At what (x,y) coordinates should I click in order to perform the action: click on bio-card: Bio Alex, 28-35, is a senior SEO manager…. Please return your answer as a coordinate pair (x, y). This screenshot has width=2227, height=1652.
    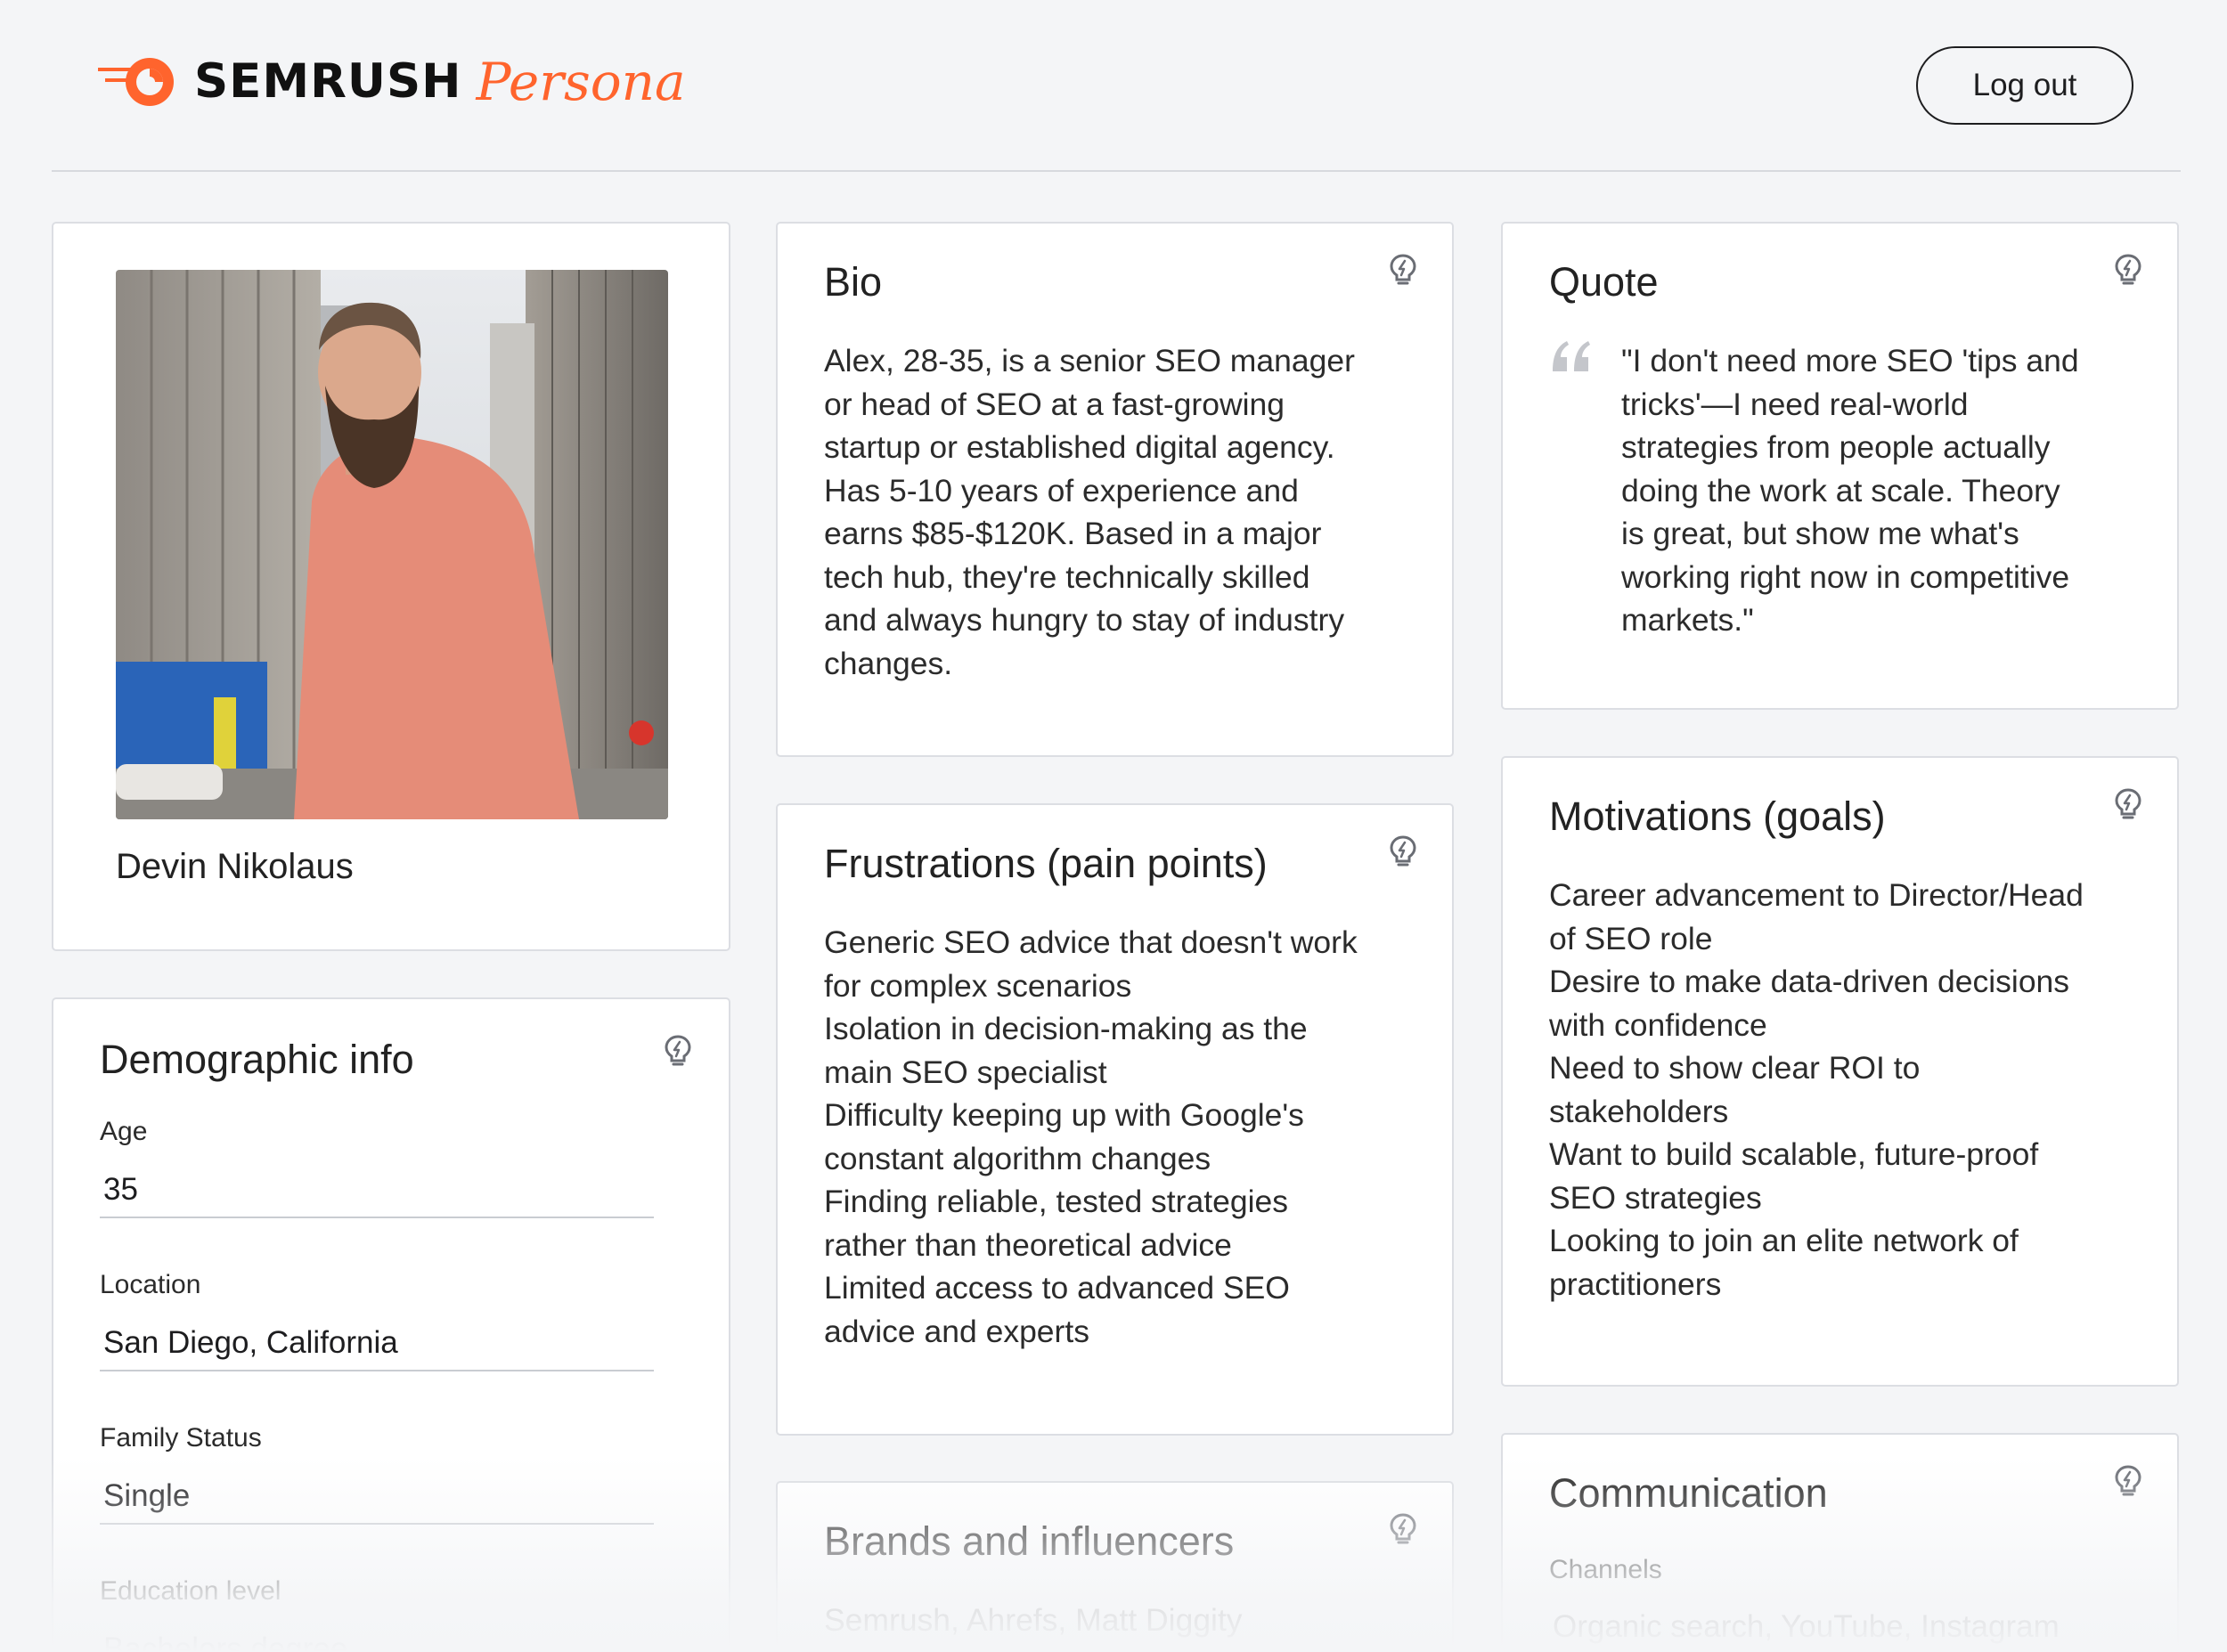
    Looking at the image, I should click on (1115, 489).